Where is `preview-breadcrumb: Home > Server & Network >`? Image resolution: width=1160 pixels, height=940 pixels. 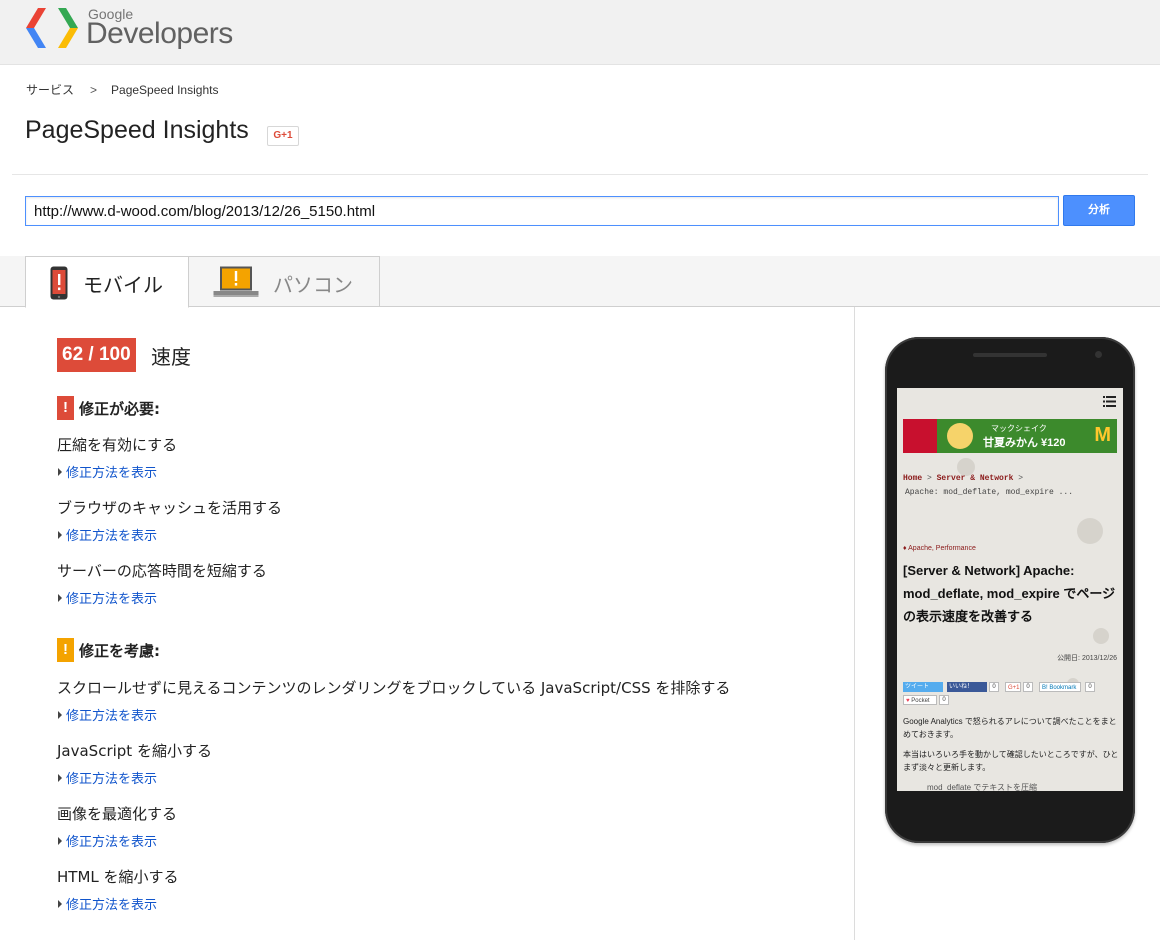
preview-breadcrumb: Home > Server & Network > is located at coordinates (963, 478).